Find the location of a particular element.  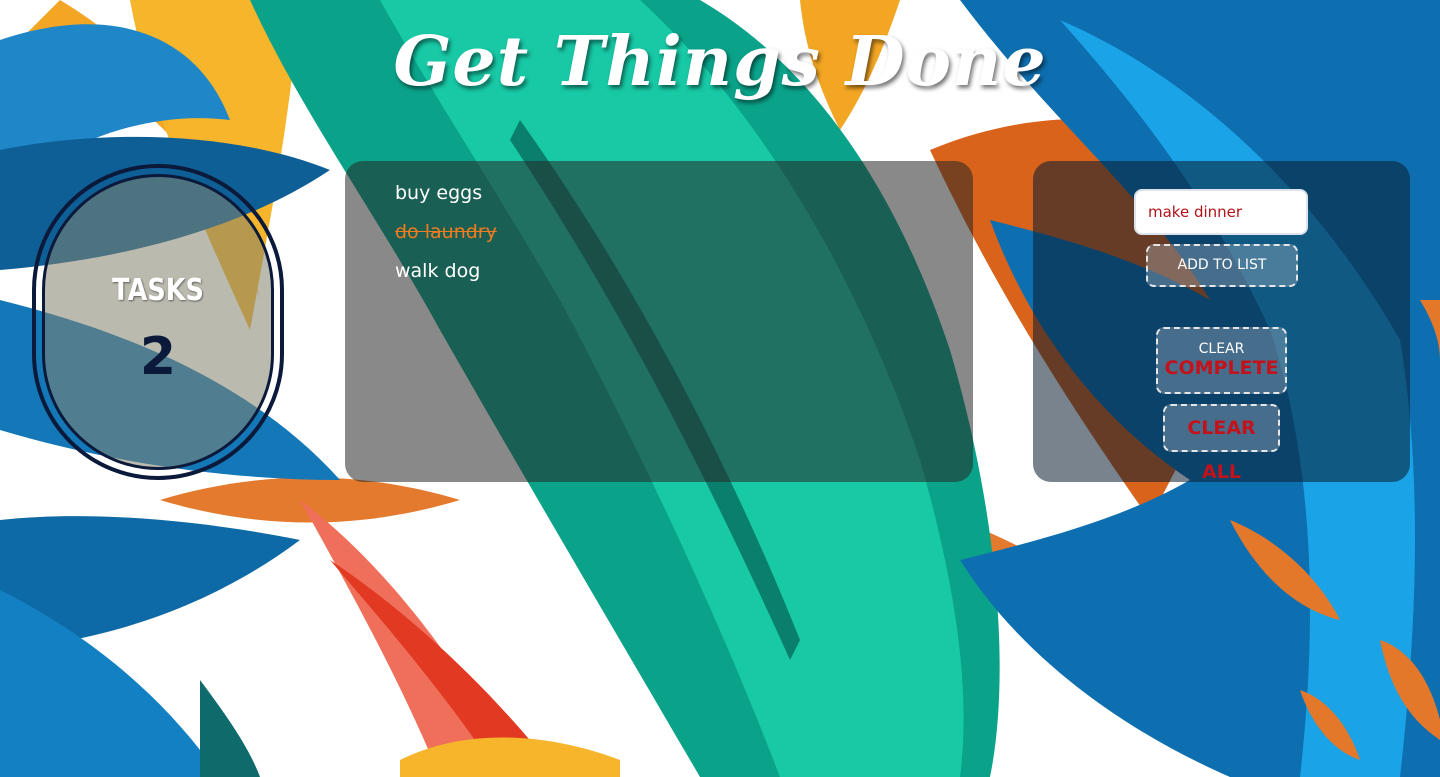

task-item: walk dog is located at coordinates (446, 276).